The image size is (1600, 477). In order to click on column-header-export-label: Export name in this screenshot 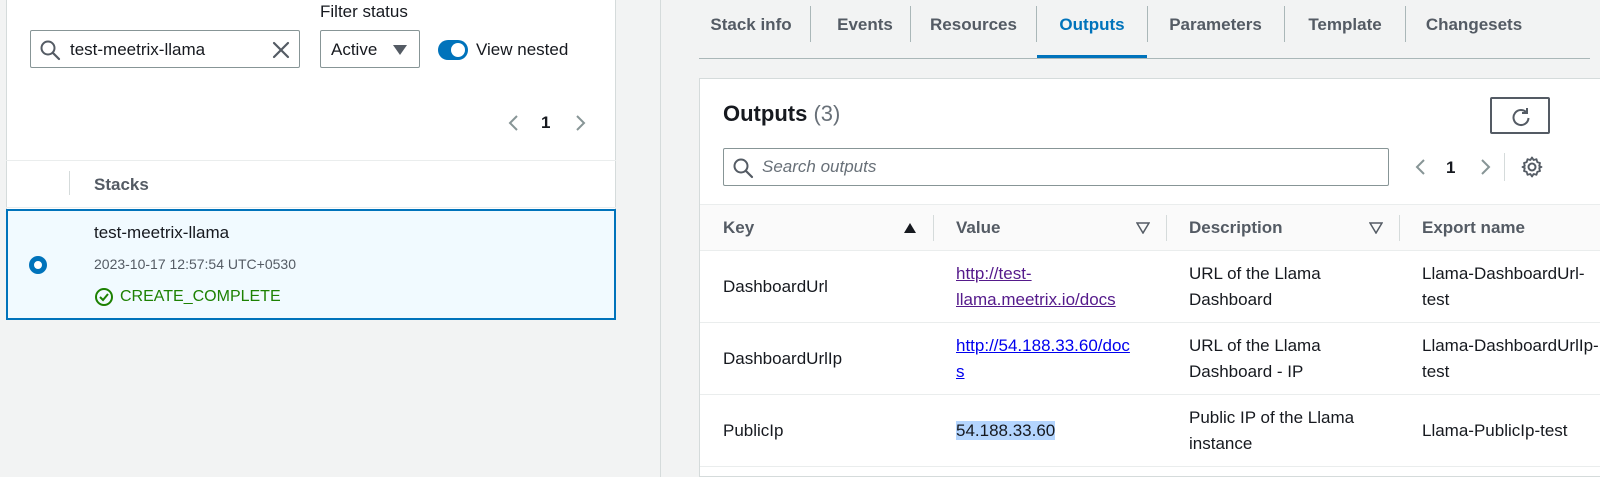, I will do `click(1473, 227)`.